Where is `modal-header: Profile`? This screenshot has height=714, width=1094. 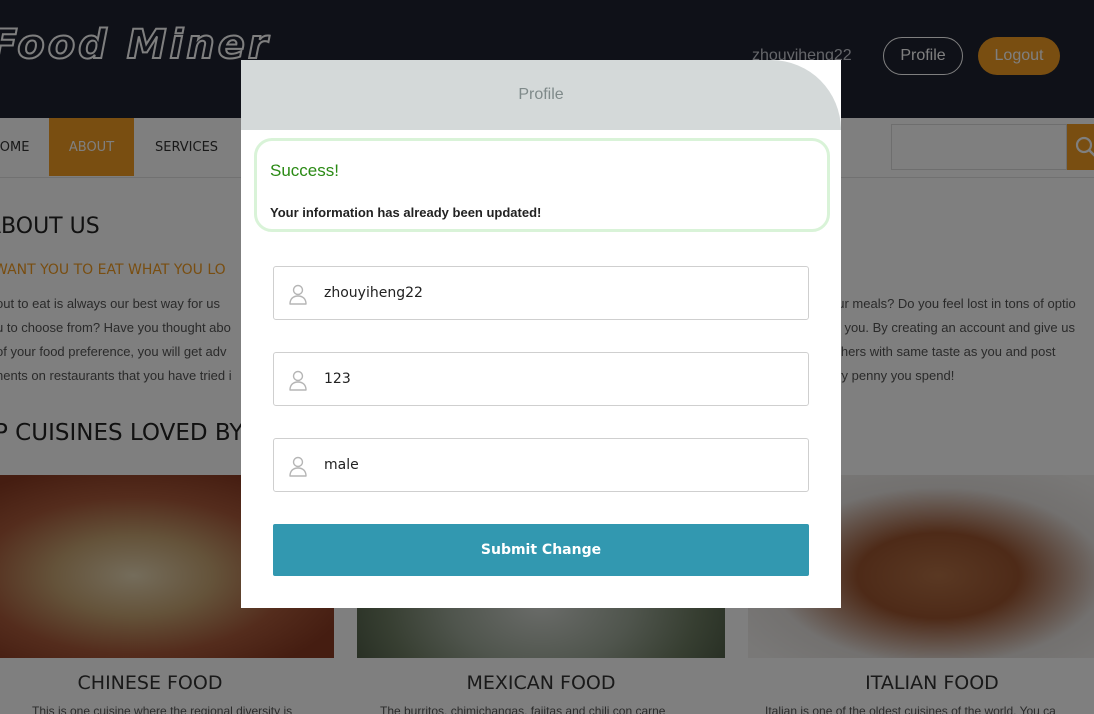 modal-header: Profile is located at coordinates (541, 95).